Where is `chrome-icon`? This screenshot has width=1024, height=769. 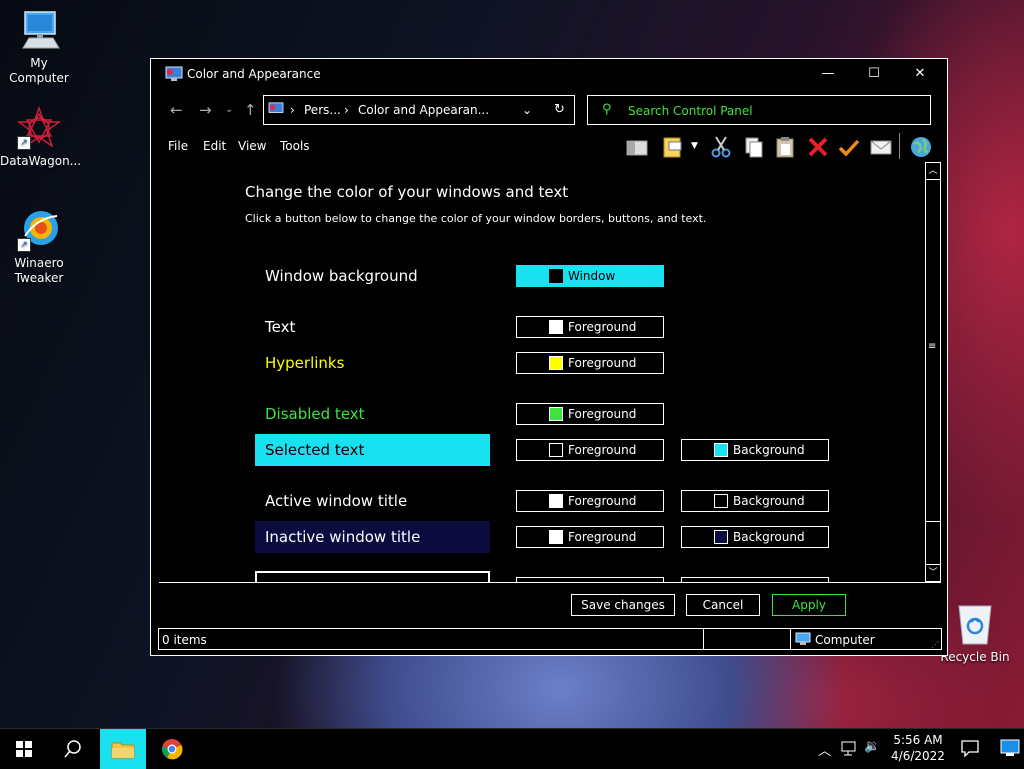 chrome-icon is located at coordinates (172, 749).